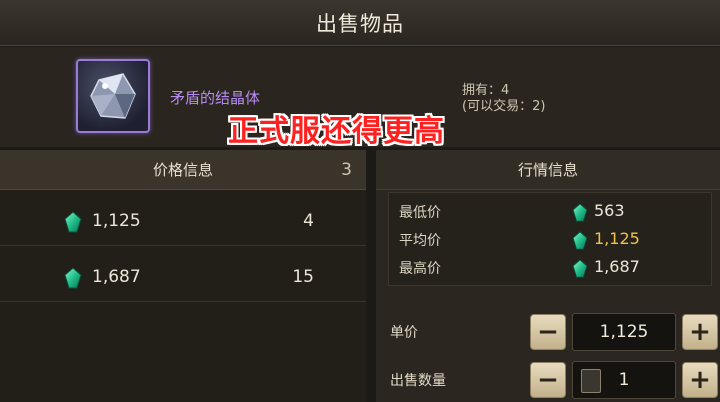 Image resolution: width=720 pixels, height=402 pixels. Describe the element at coordinates (420, 241) in the screenshot. I see `stat-label: 平均价` at that location.